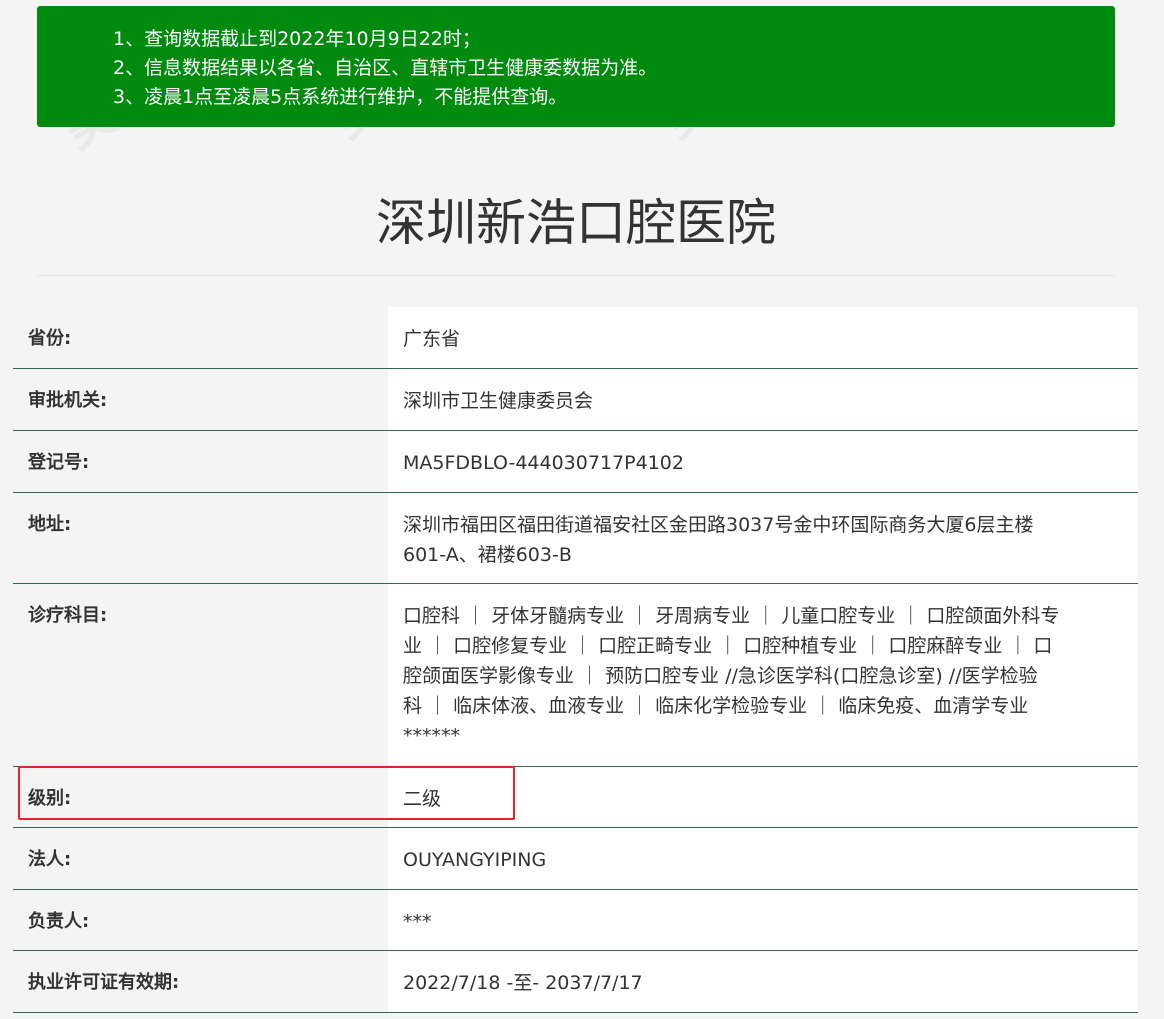 This screenshot has width=1164, height=1019. What do you see at coordinates (200, 675) in the screenshot?
I see `row-label: 诊疗科目:` at bounding box center [200, 675].